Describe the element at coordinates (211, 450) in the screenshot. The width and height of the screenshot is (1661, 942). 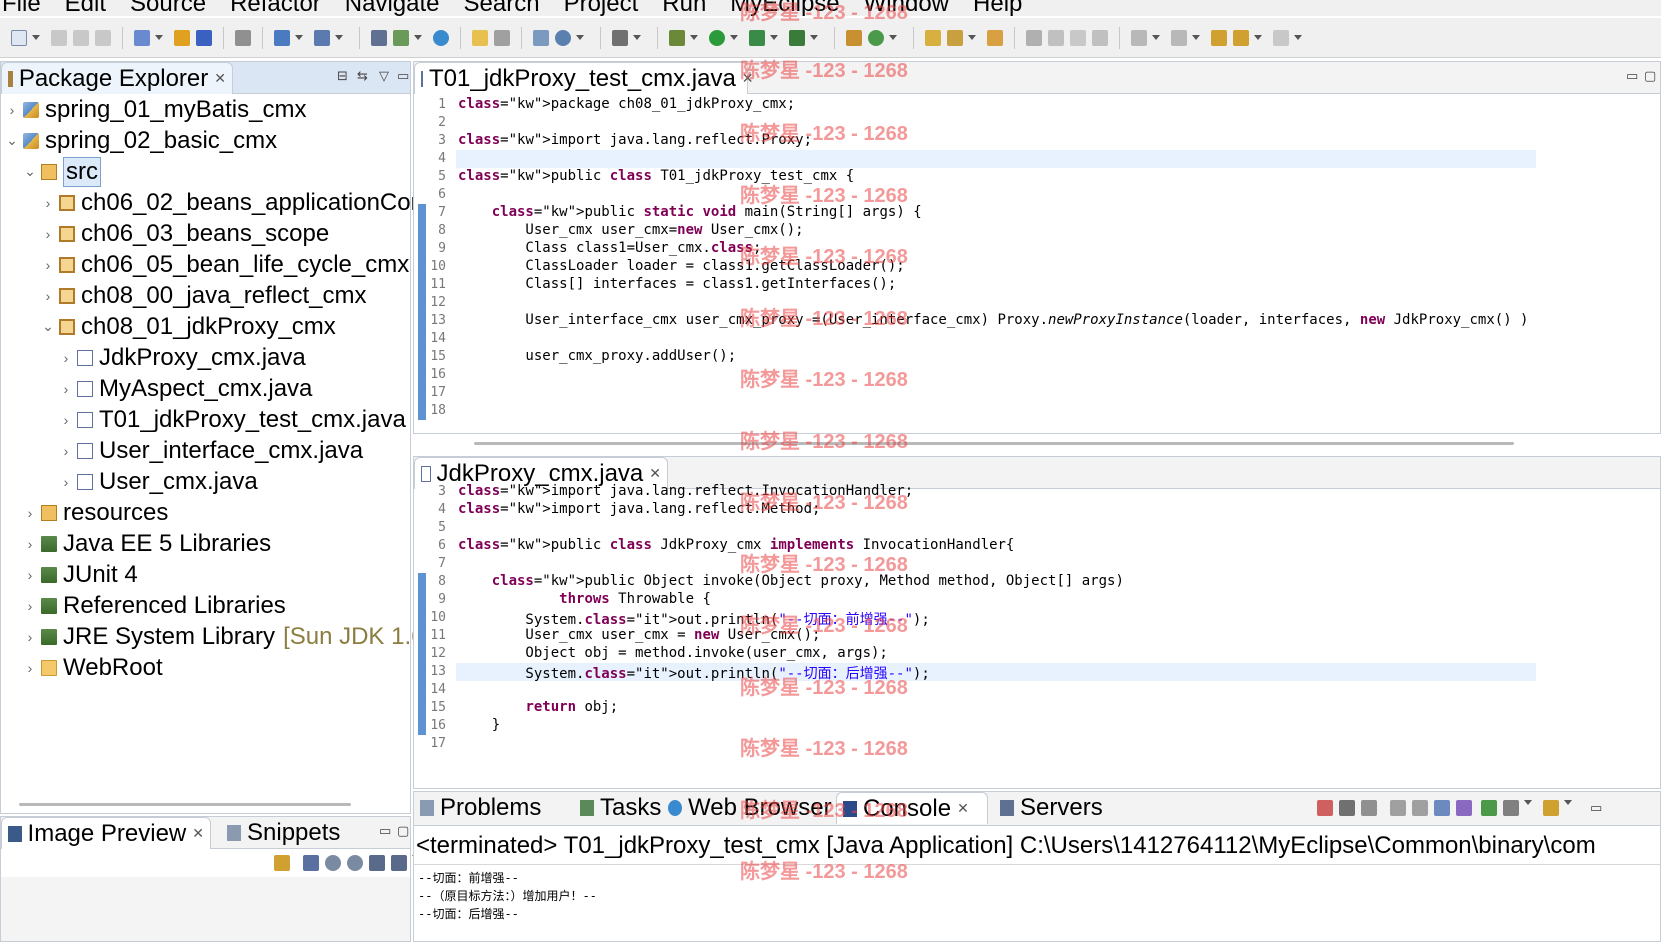
I see `tree-item: › User_interface_cmx.java` at that location.